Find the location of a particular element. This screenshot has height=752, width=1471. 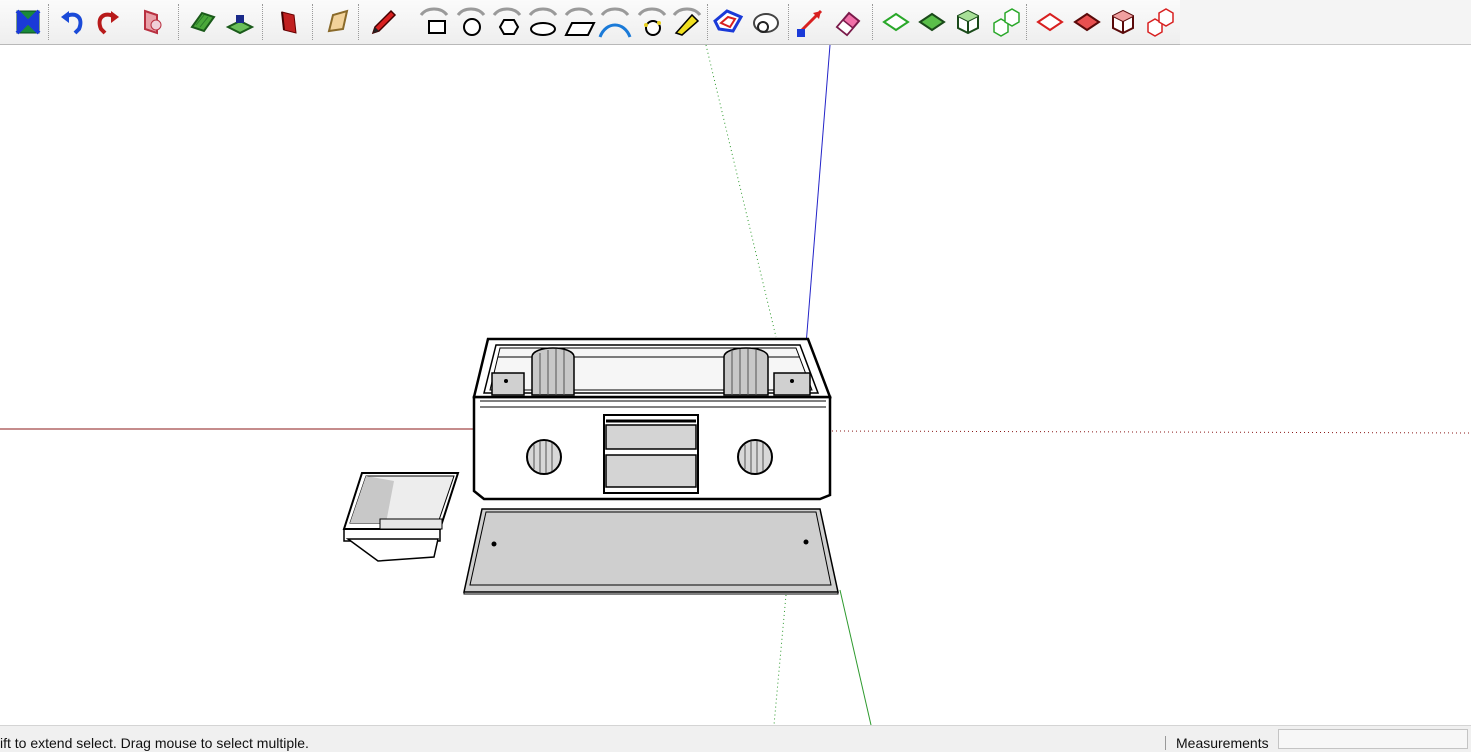

polygon-tool-button is located at coordinates (507, 22).